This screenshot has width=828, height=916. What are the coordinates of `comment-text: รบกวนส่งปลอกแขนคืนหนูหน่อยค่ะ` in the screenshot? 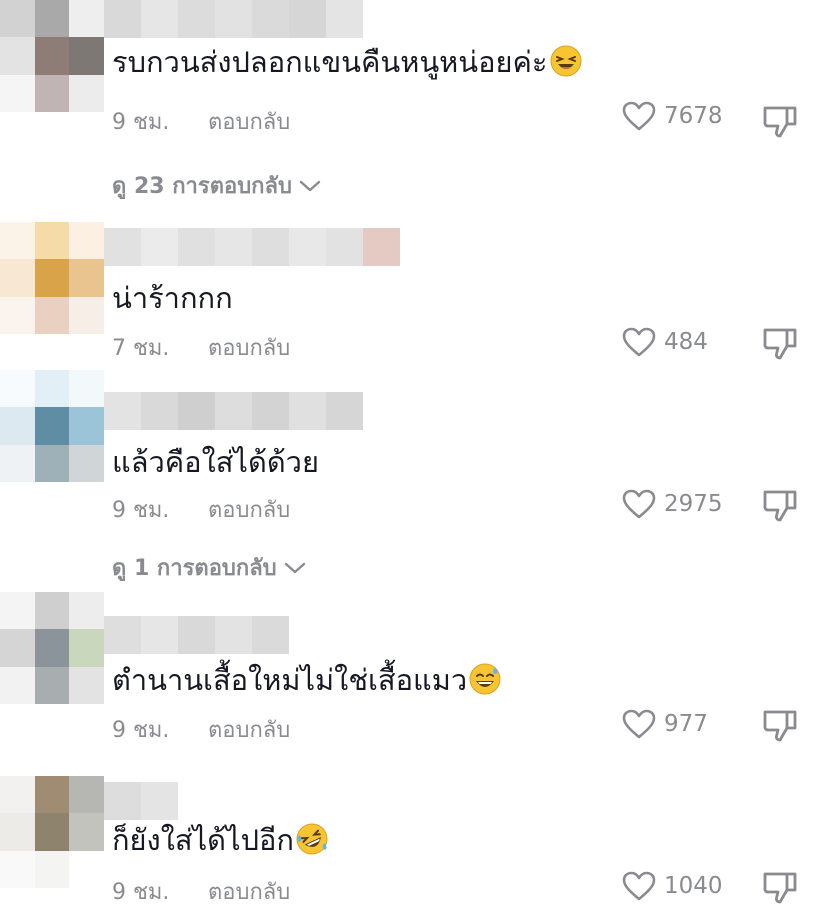 It's located at (347, 62).